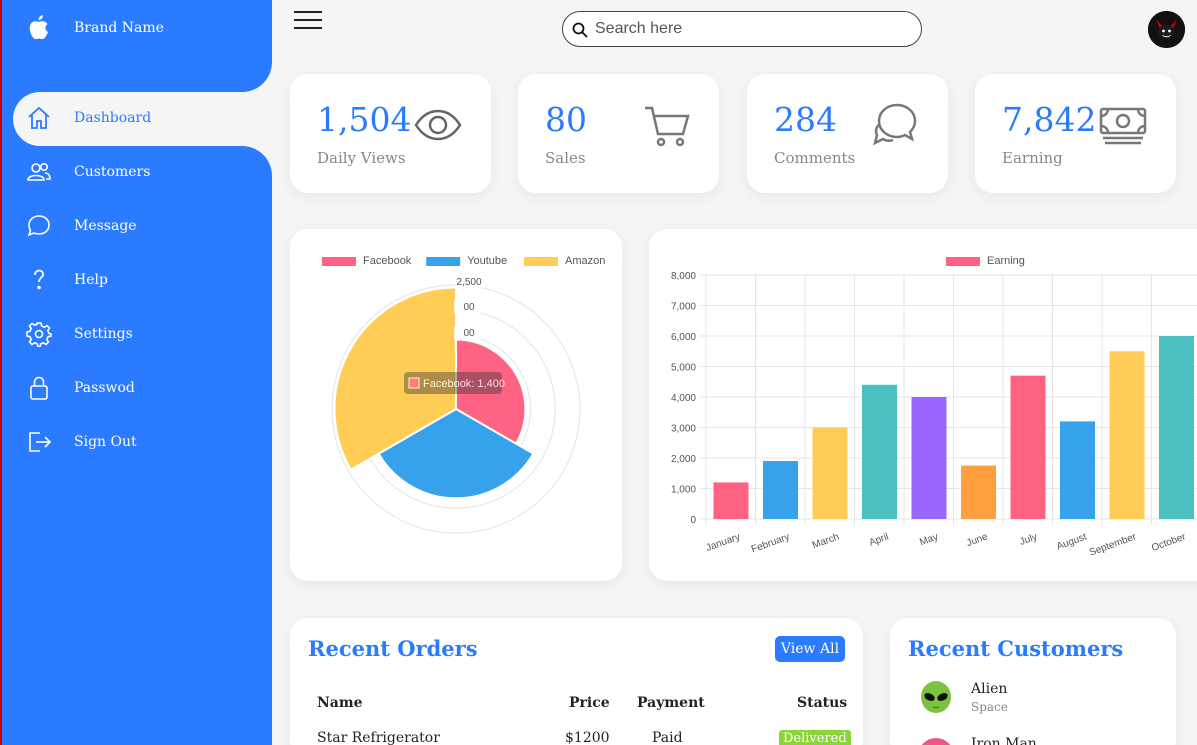 This screenshot has height=745, width=1197. I want to click on stat-label: Sales, so click(565, 158).